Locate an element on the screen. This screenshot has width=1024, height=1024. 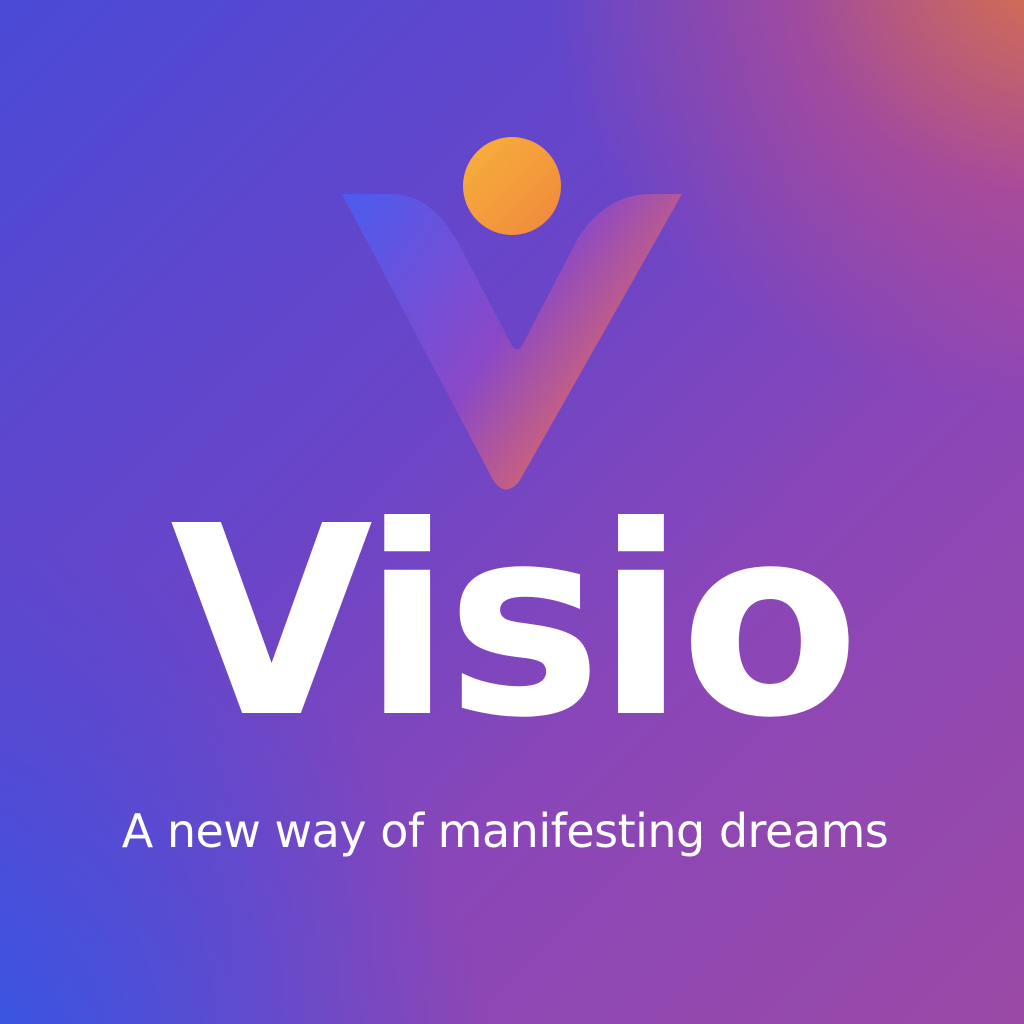
tagline: A new way of manifesting dreams is located at coordinates (505, 831).